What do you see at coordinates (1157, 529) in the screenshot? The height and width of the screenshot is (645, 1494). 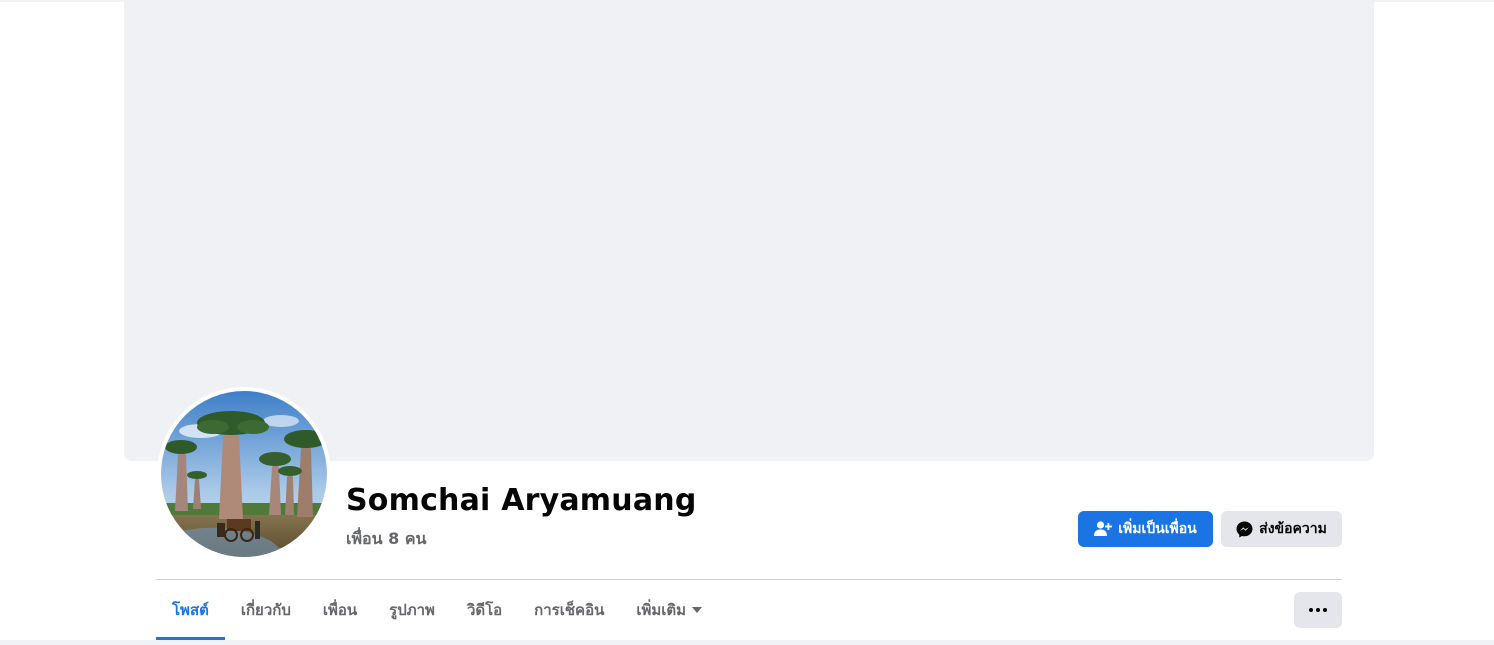 I see `add-friend-label: เพิ่มเป็นเพื่อน` at bounding box center [1157, 529].